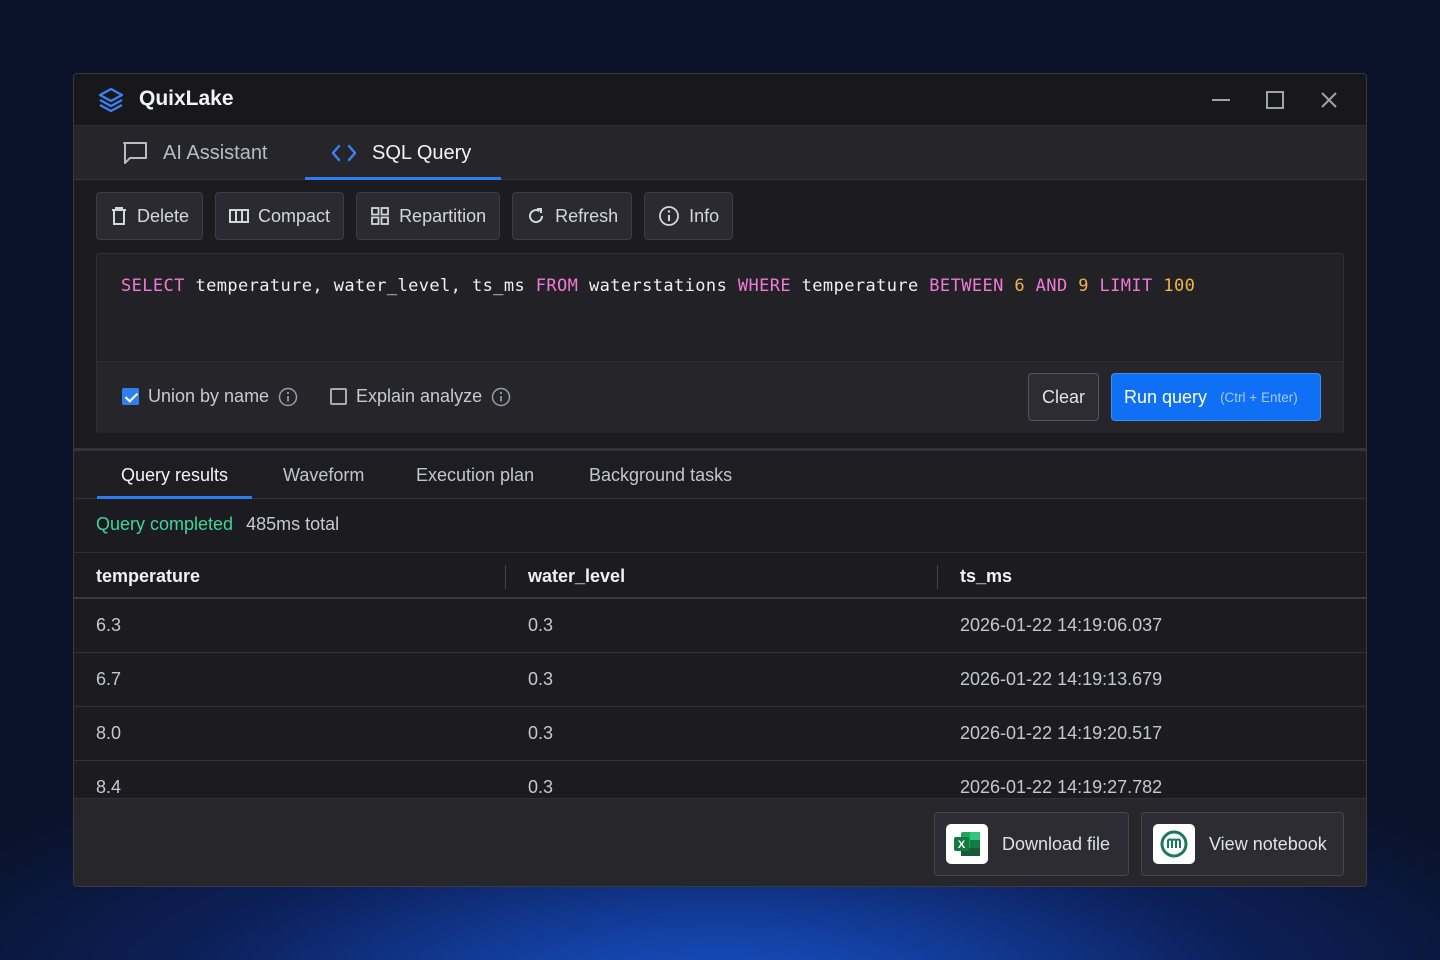  I want to click on query-status: Query completed 485ms total, so click(217, 524).